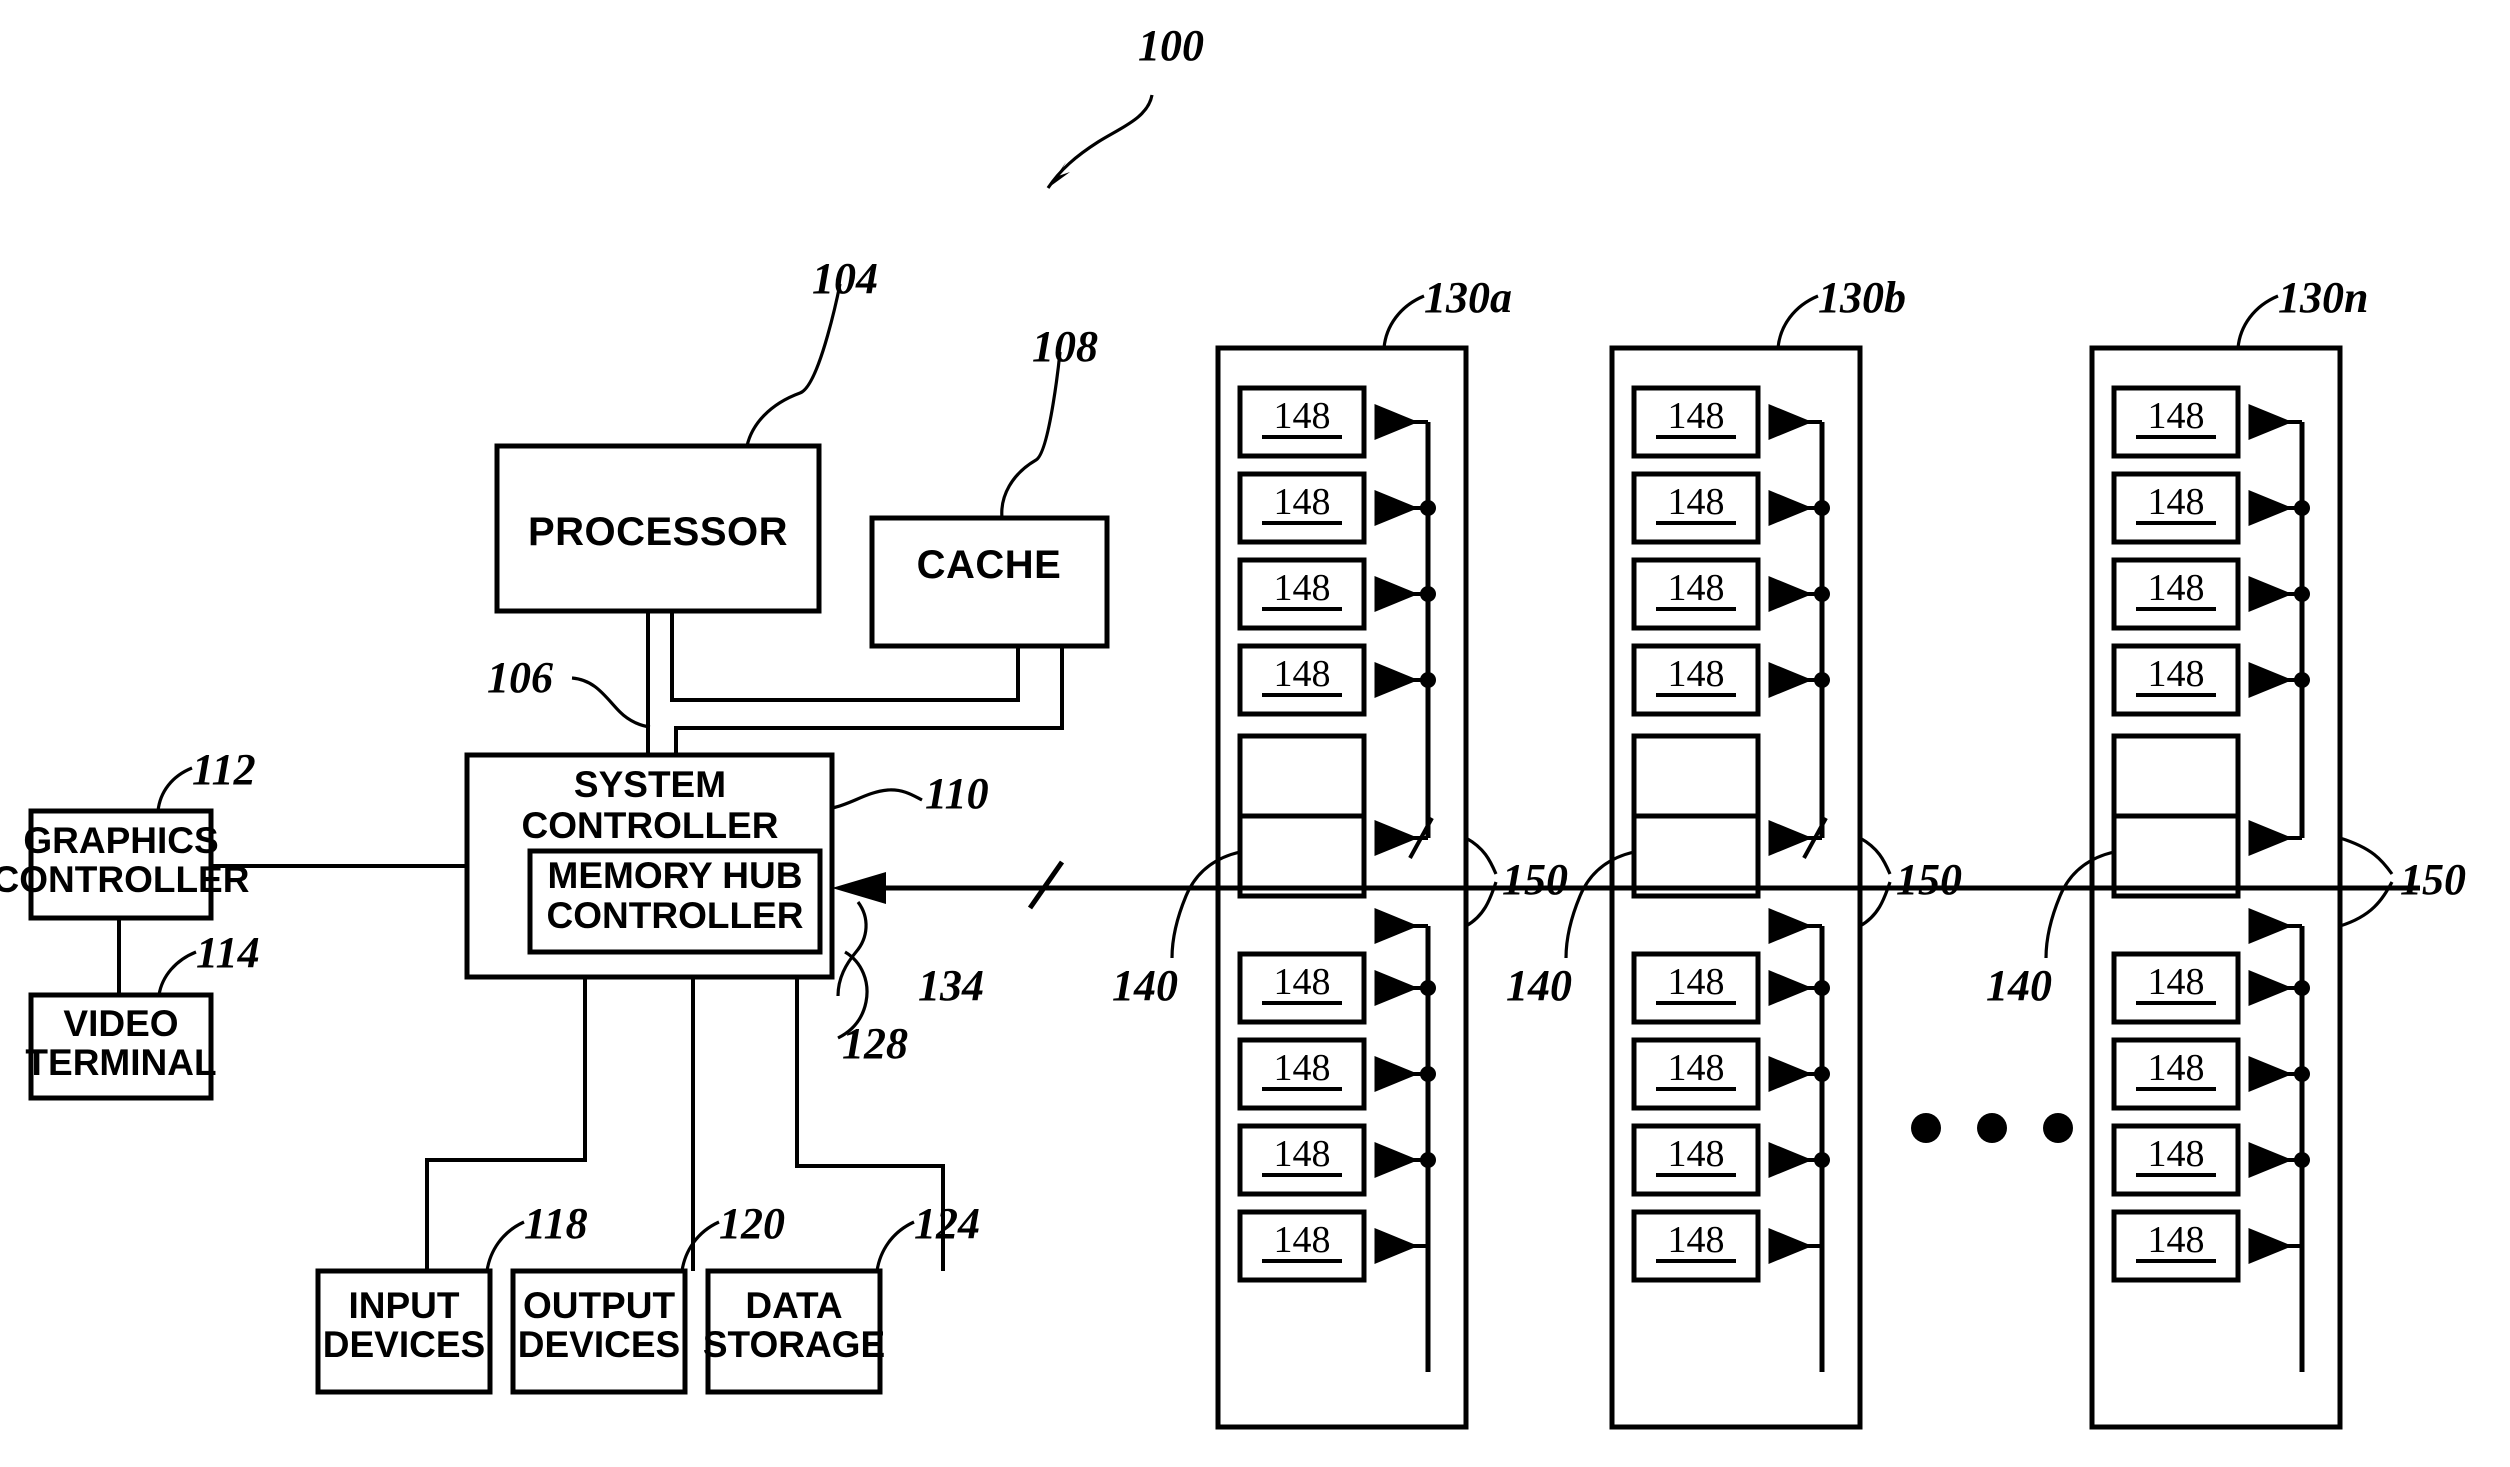 The height and width of the screenshot is (1467, 2510). What do you see at coordinates (599, 1305) in the screenshot?
I see `output-devices-label-1: OUTPUT` at bounding box center [599, 1305].